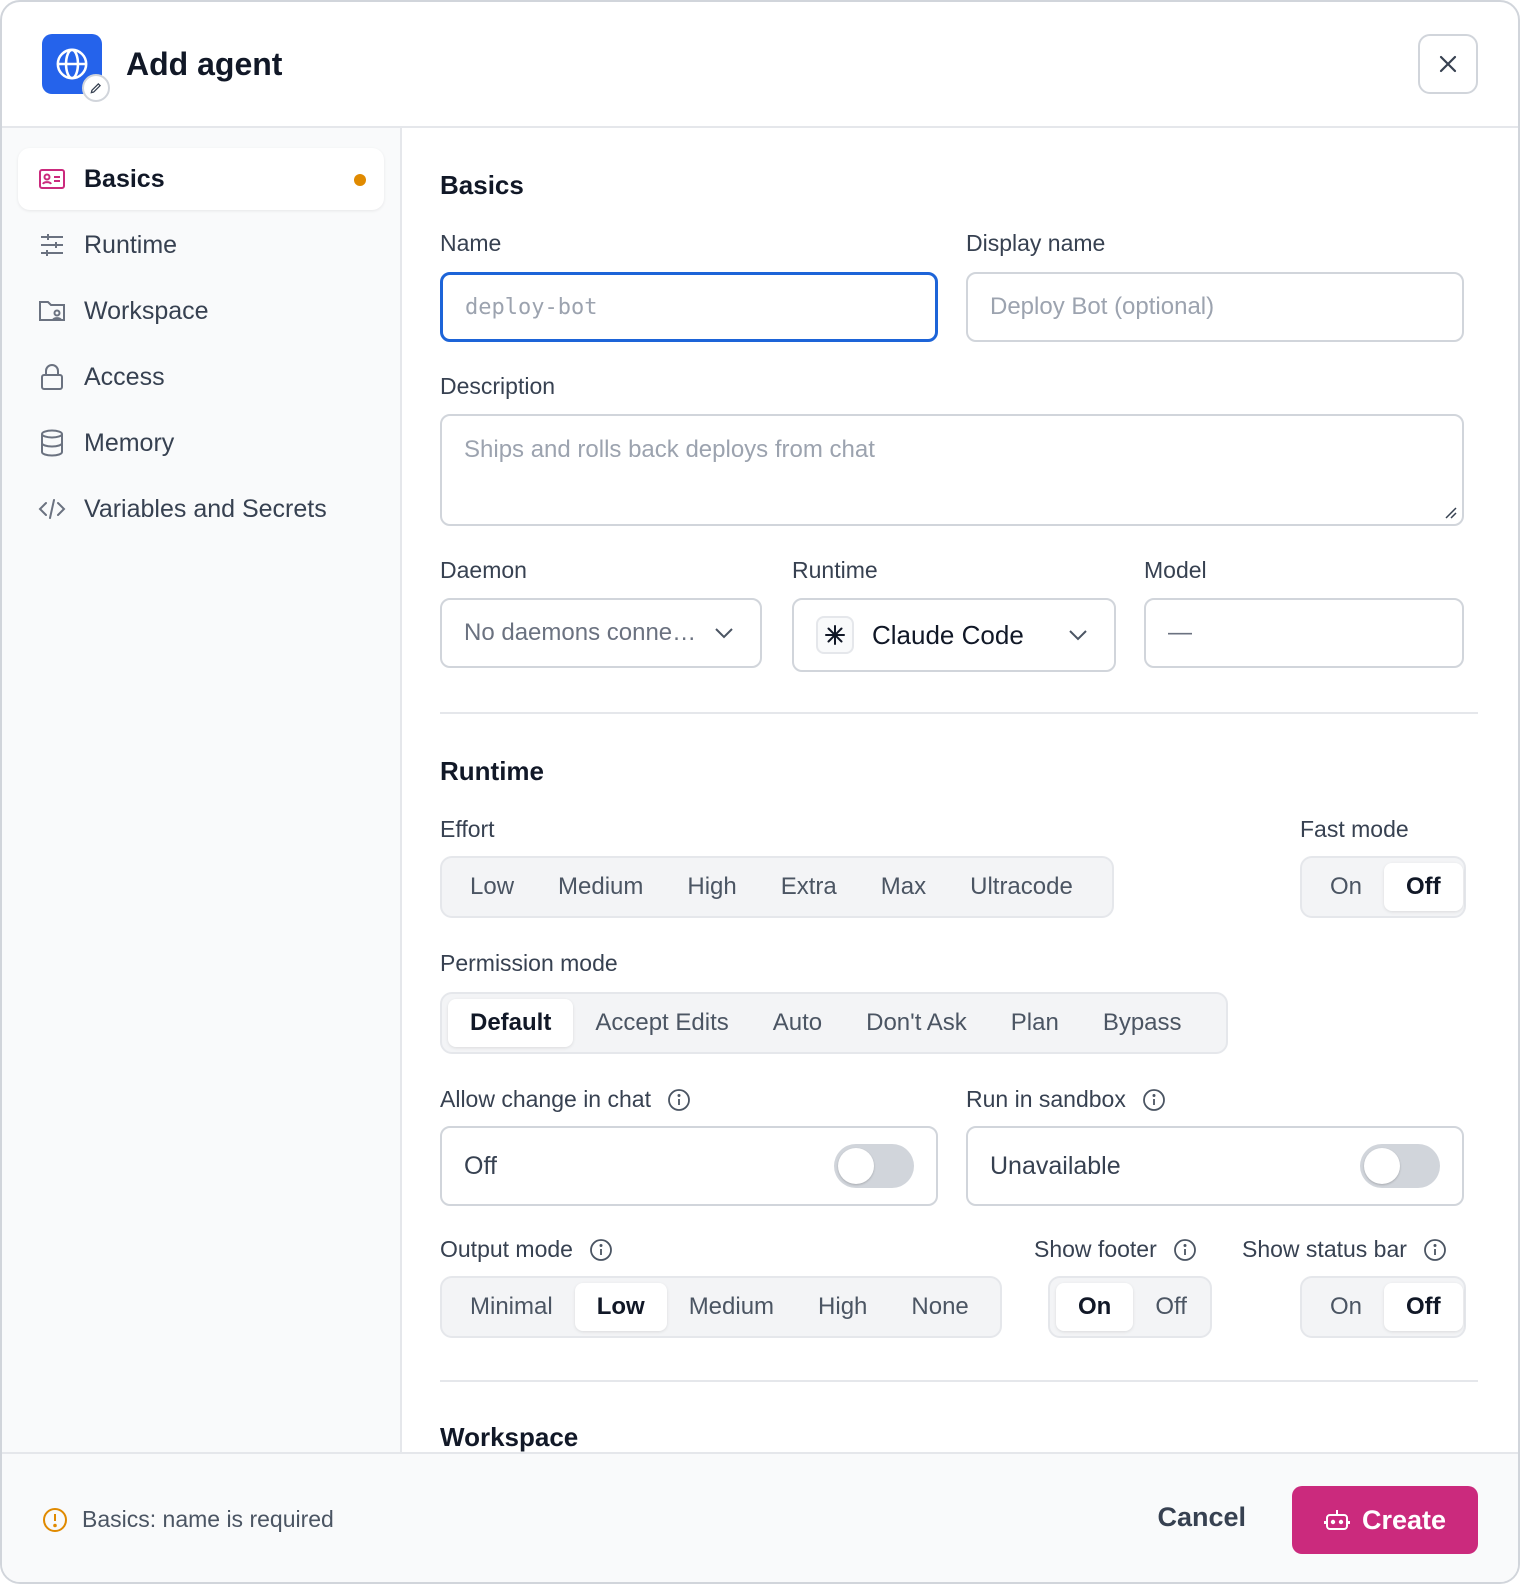 The image size is (1520, 1584). I want to click on runtime-select-value: Claude Code, so click(948, 634).